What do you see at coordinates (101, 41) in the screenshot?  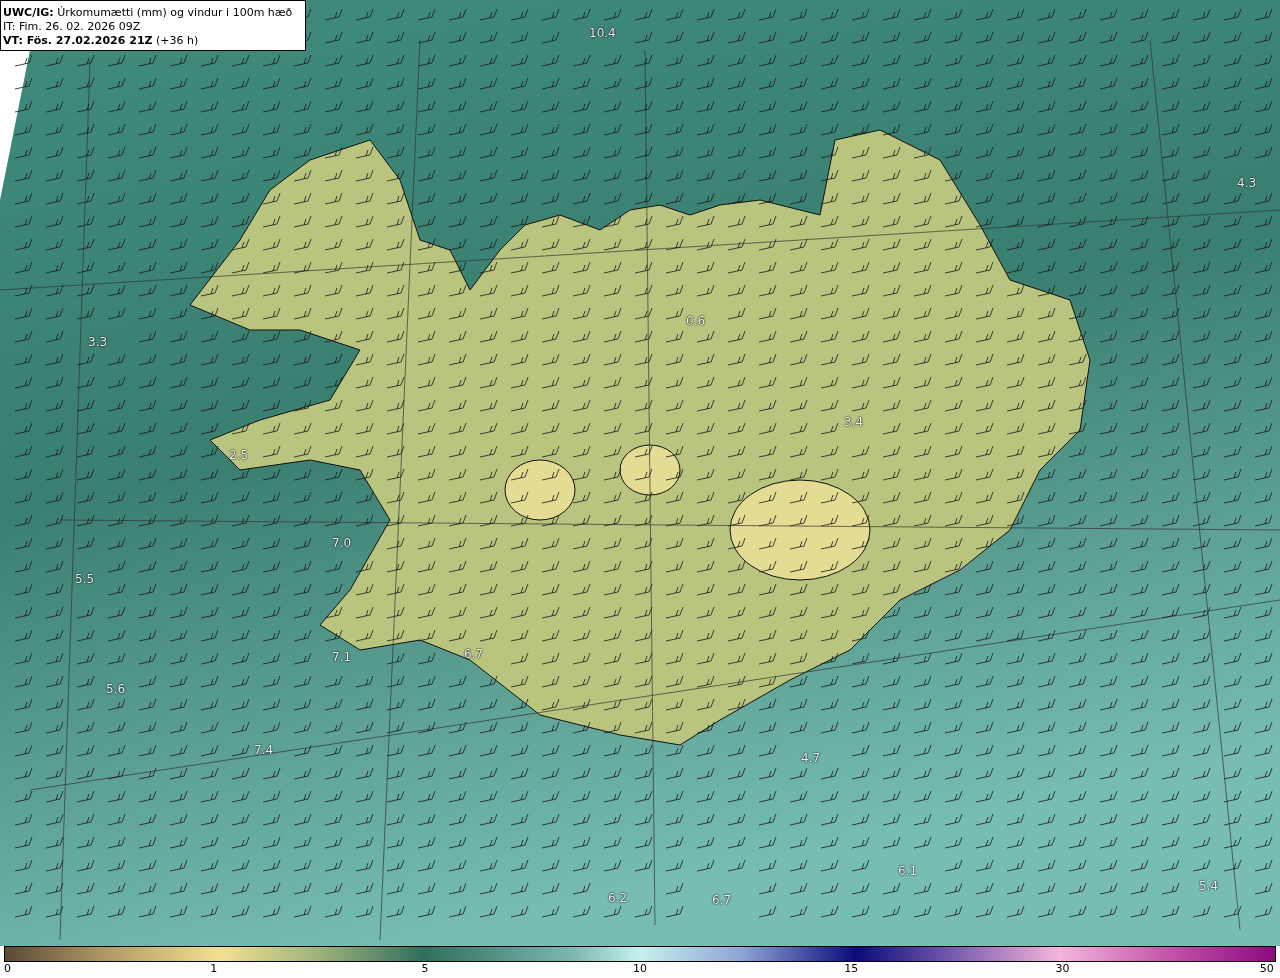 I see `header-line: VT: Fös. 27.02.2026 21Z (+36 h)` at bounding box center [101, 41].